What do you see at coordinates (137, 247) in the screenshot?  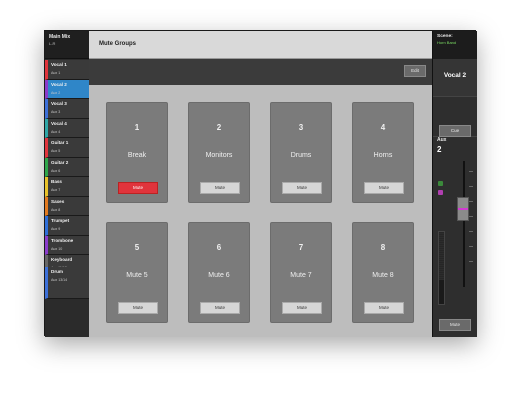 I see `group-number: 5` at bounding box center [137, 247].